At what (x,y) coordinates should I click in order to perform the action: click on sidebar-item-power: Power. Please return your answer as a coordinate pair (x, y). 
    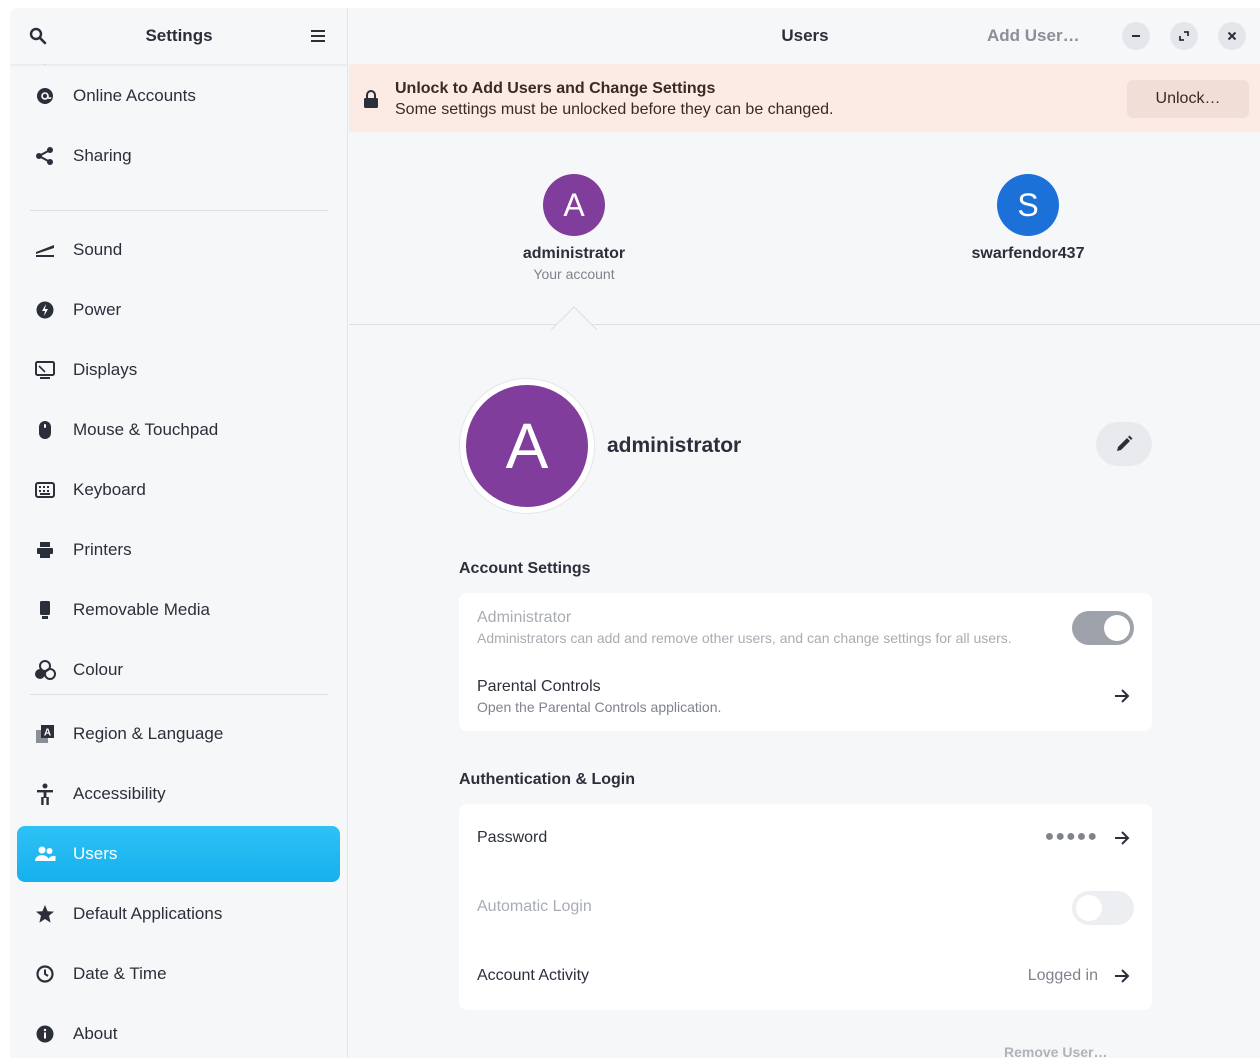
    Looking at the image, I should click on (178, 310).